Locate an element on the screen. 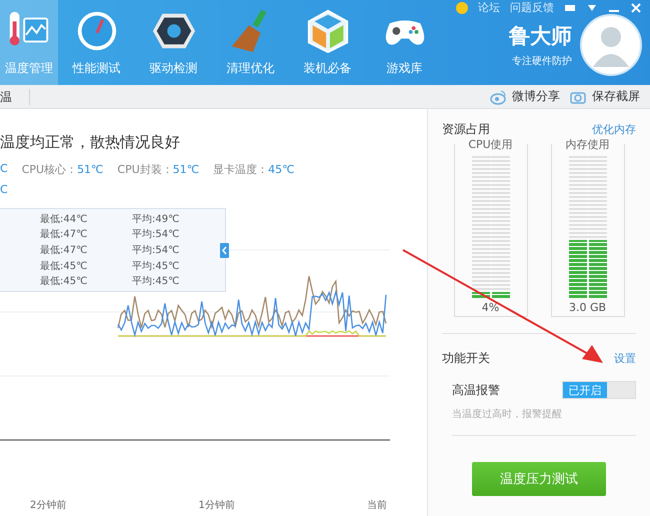  top-link: 论坛 is located at coordinates (489, 7).